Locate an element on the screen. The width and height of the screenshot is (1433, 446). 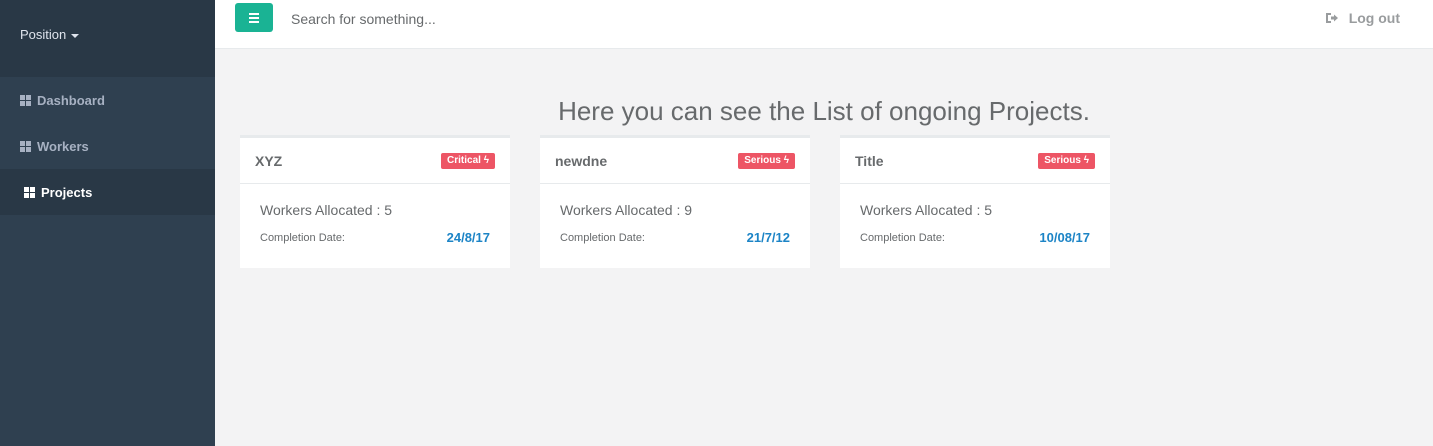
card-header: XYZ Critical ϟ is located at coordinates (375, 161).